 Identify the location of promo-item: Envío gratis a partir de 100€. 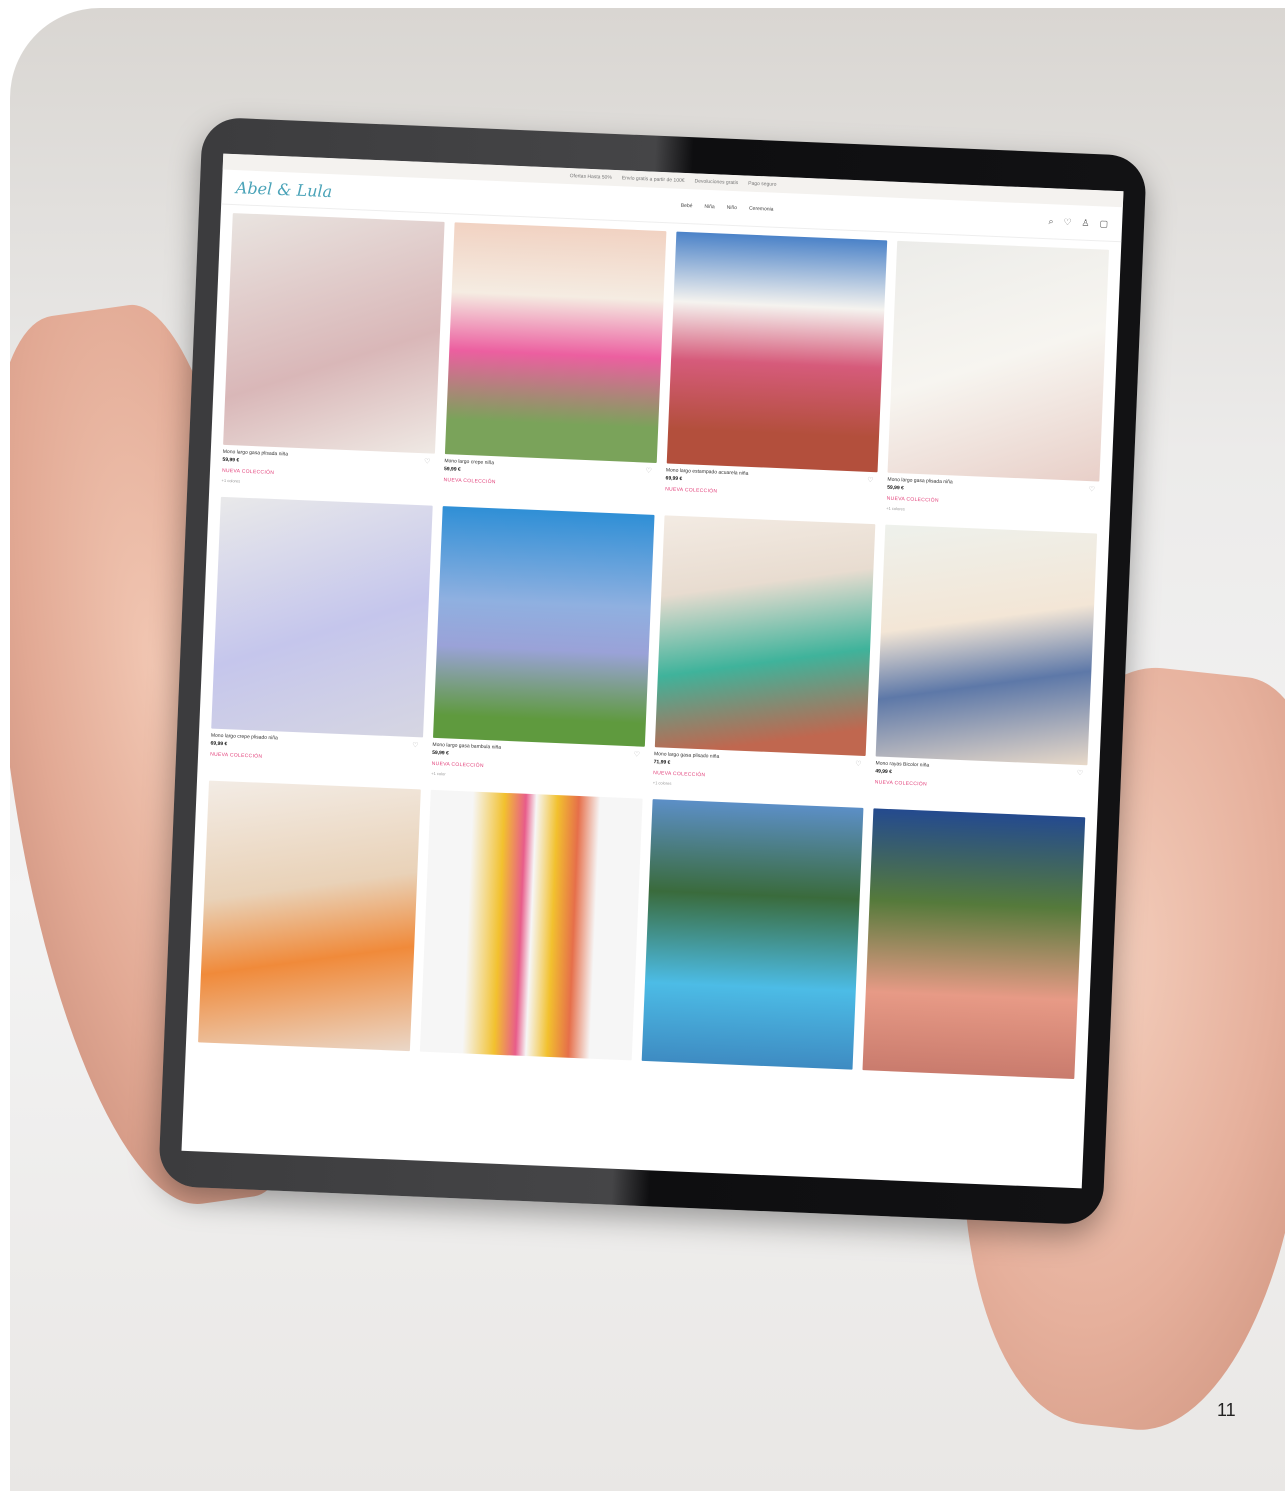
(653, 179).